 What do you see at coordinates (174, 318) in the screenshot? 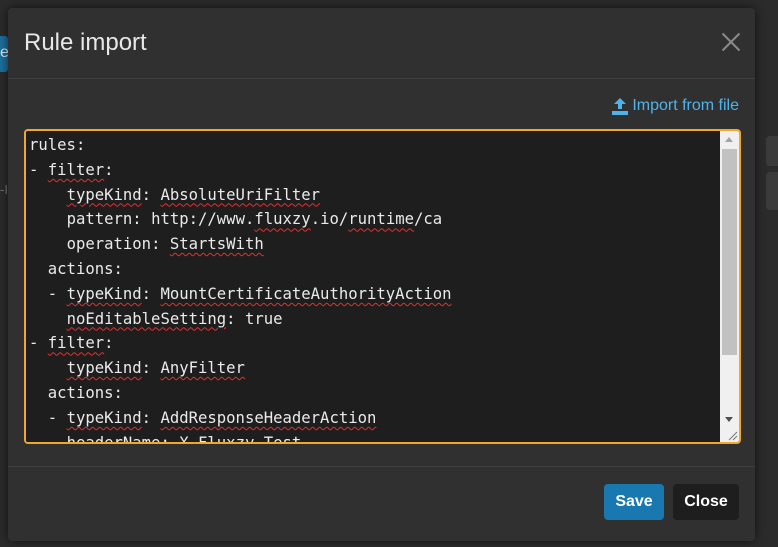
I see `editor-line: noEditableSetting: true` at bounding box center [174, 318].